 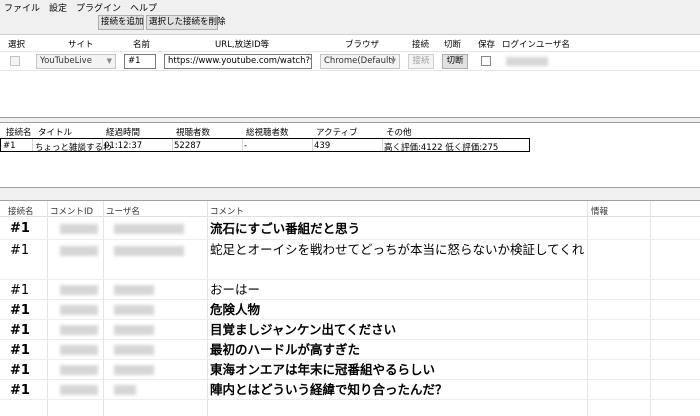 What do you see at coordinates (486, 61) in the screenshot?
I see `save-checkbox` at bounding box center [486, 61].